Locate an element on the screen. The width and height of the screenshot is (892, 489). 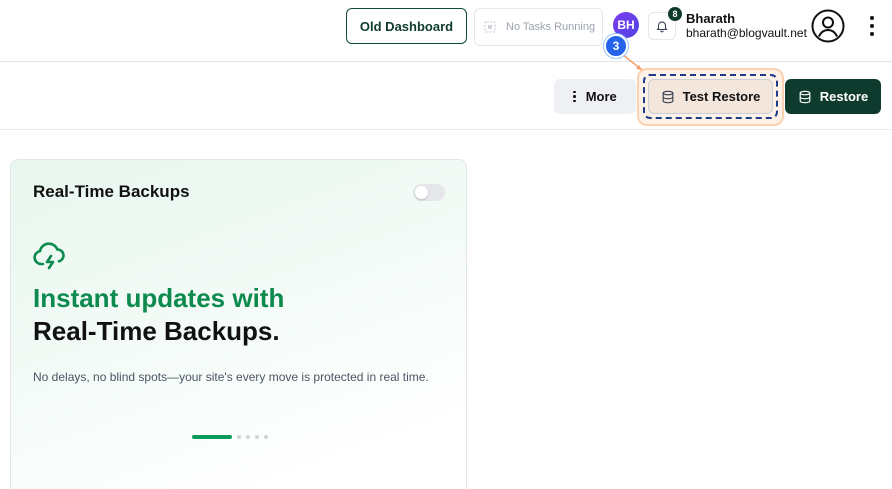
restore-label: Restore is located at coordinates (844, 96).